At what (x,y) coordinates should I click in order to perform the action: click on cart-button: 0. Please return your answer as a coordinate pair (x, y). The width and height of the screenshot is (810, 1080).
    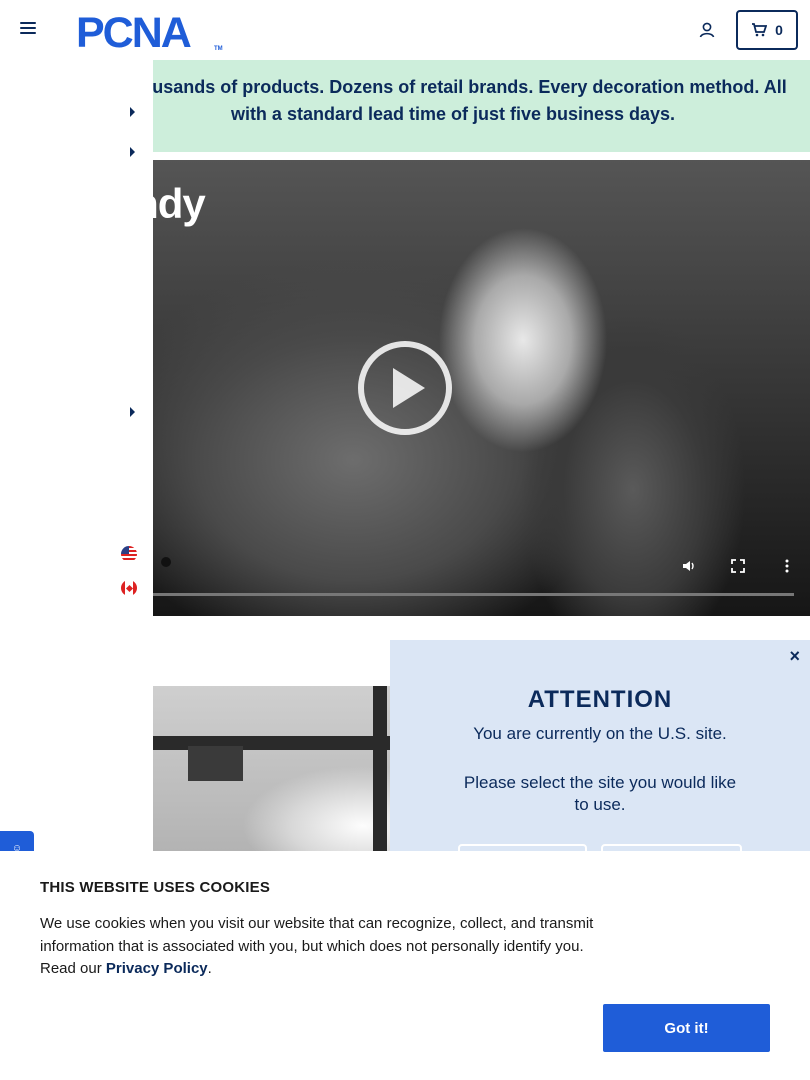
    Looking at the image, I should click on (767, 30).